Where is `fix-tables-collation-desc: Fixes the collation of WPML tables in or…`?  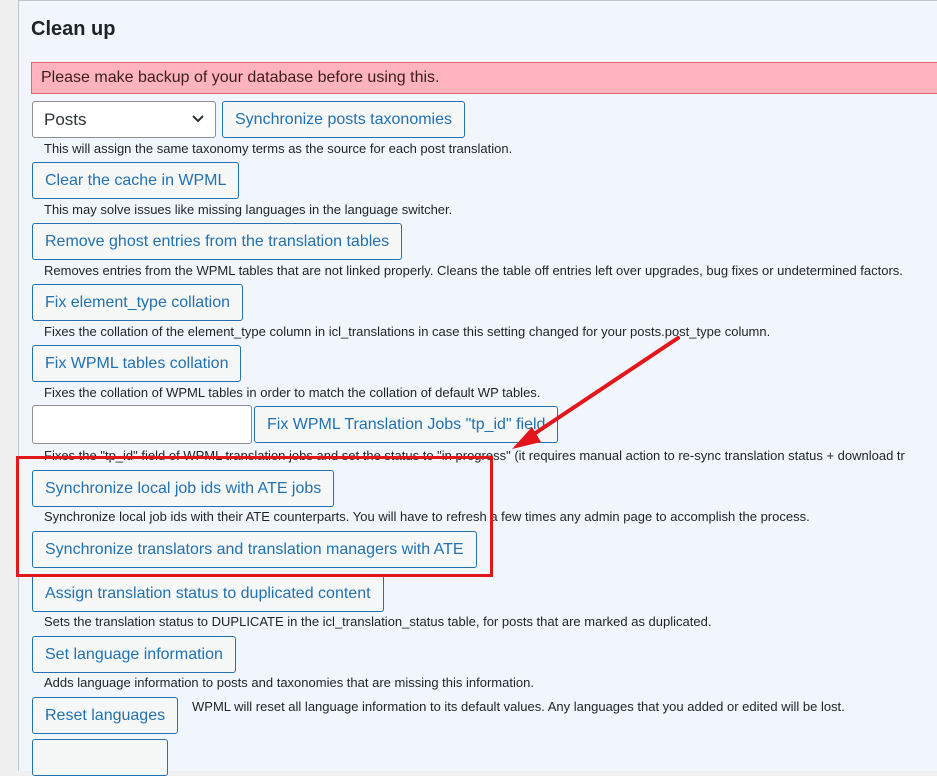
fix-tables-collation-desc: Fixes the collation of WPML tables in or… is located at coordinates (292, 392).